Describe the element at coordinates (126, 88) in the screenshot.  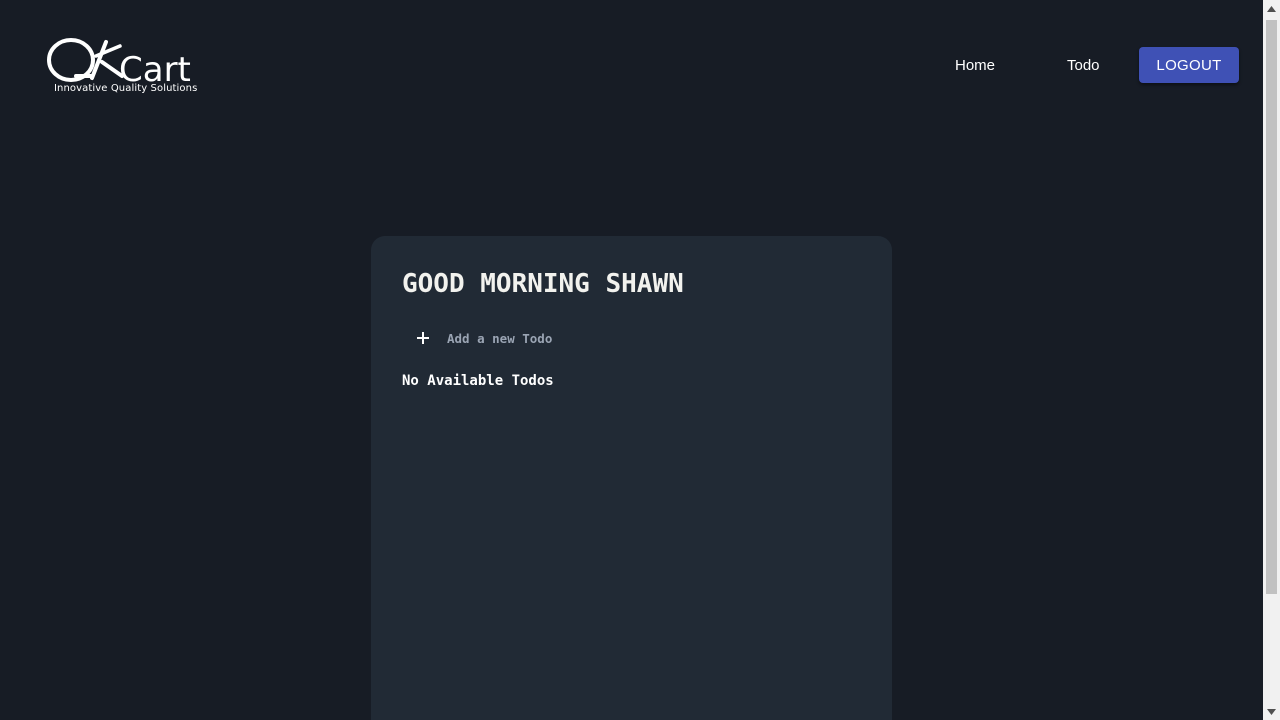
I see `logo-tagline: Innovative Quality Solutions` at that location.